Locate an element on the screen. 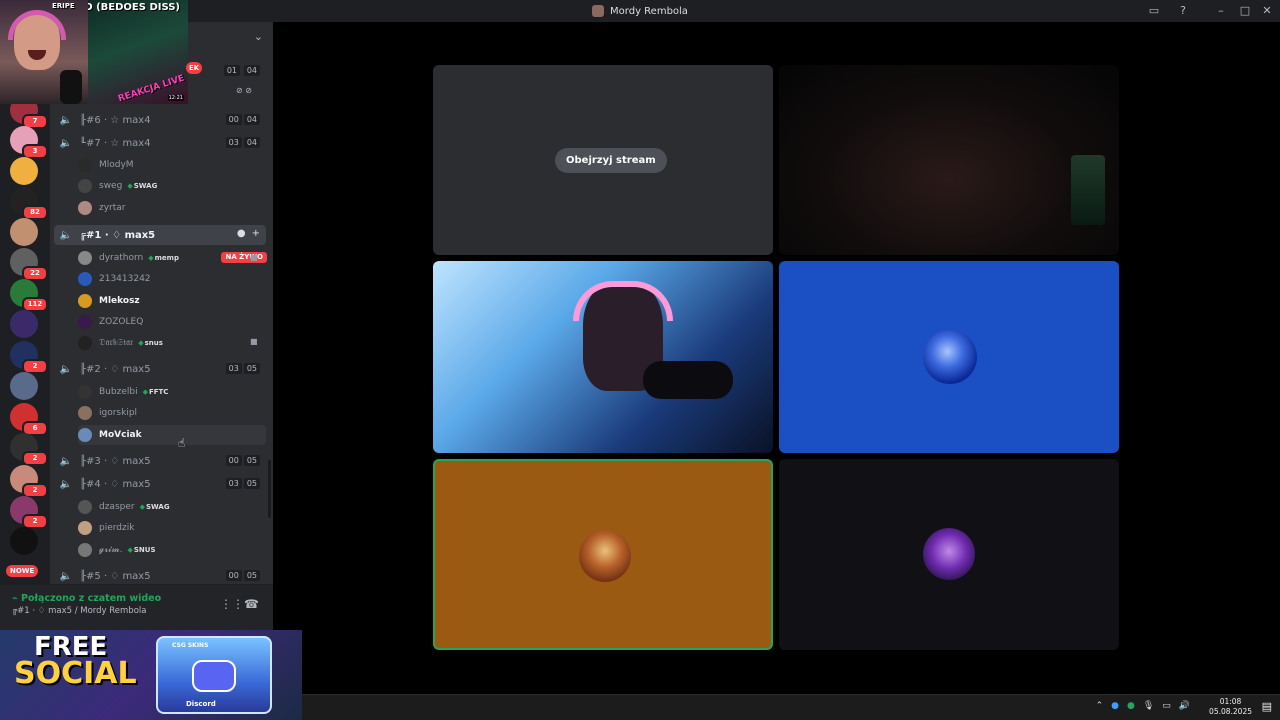 This screenshot has height=720, width=1280. clock-time: 01:08 is located at coordinates (1230, 701).